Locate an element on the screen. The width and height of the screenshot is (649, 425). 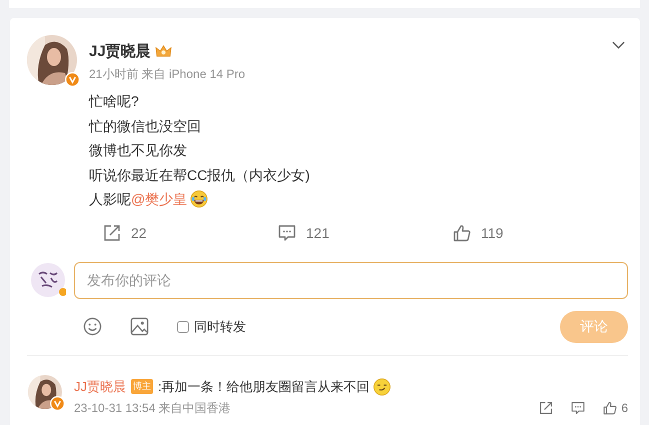
comment-input: 发布你的评论 is located at coordinates (351, 280).